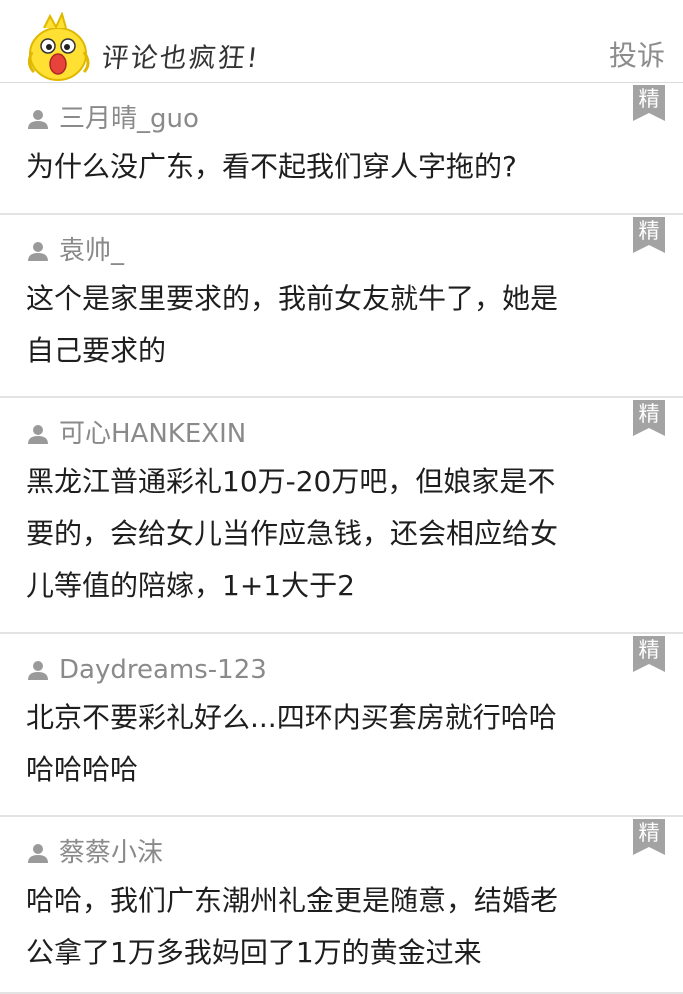 Image resolution: width=683 pixels, height=994 pixels. I want to click on comment-item: 精三月晴_guo 为什么没广东，看不起我们穿人字拖的?, so click(341, 149).